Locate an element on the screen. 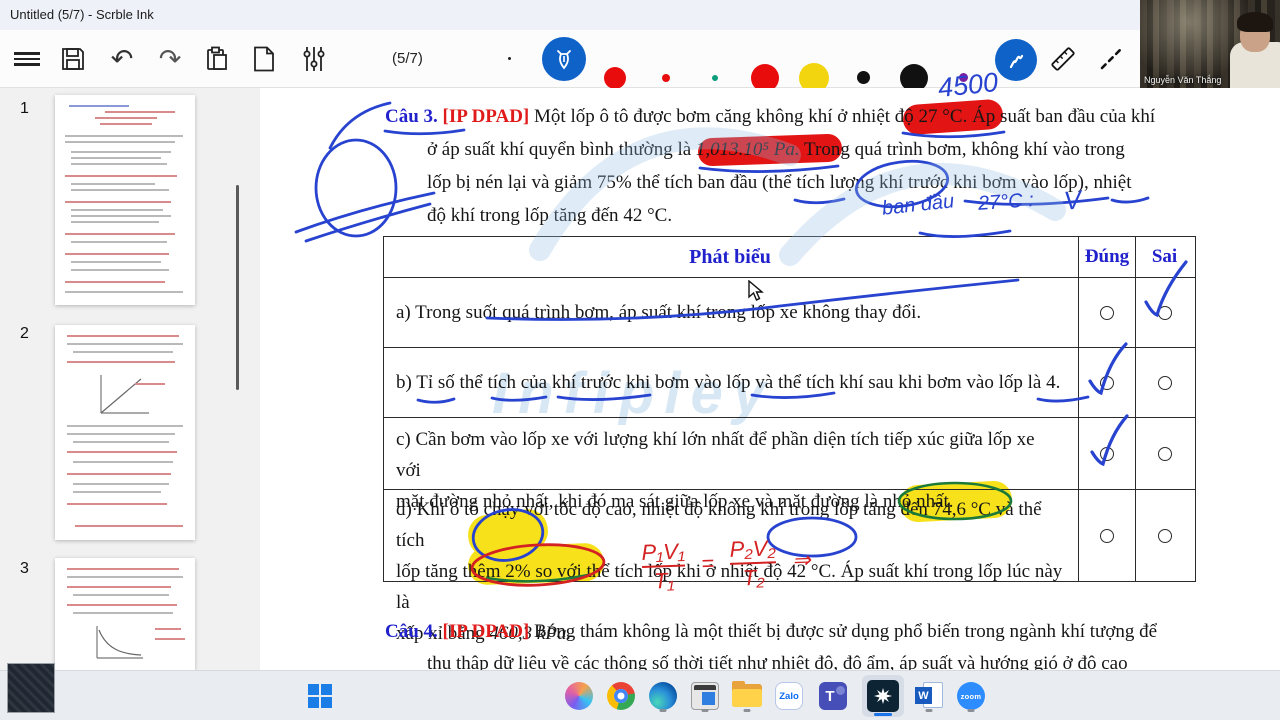  ruler-icon is located at coordinates (1063, 59).